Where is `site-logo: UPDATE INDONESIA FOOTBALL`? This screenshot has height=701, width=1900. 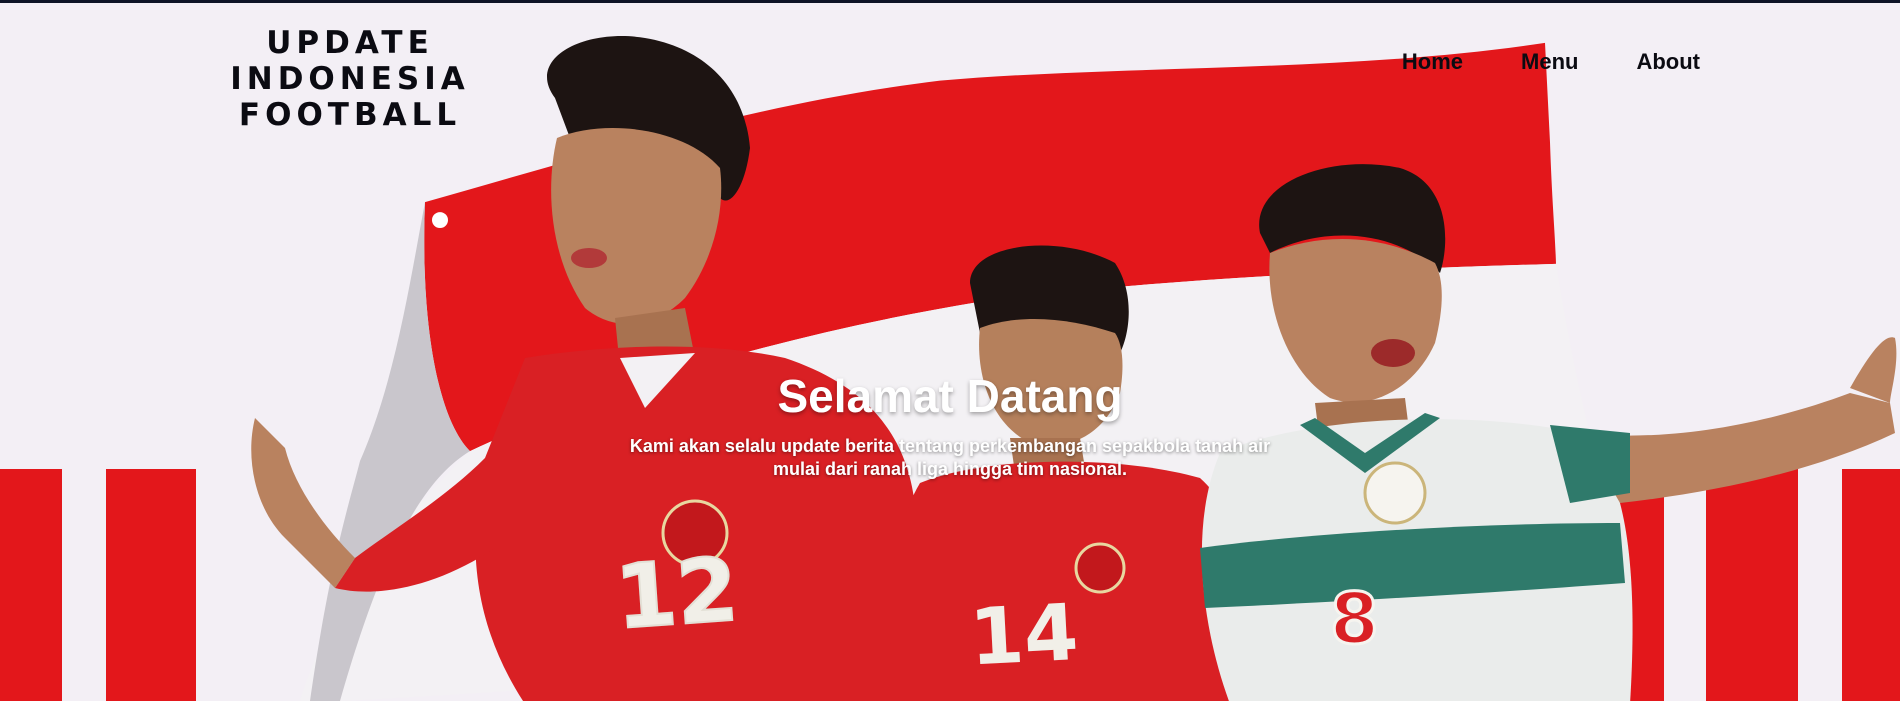 site-logo: UPDATE INDONESIA FOOTBALL is located at coordinates (350, 79).